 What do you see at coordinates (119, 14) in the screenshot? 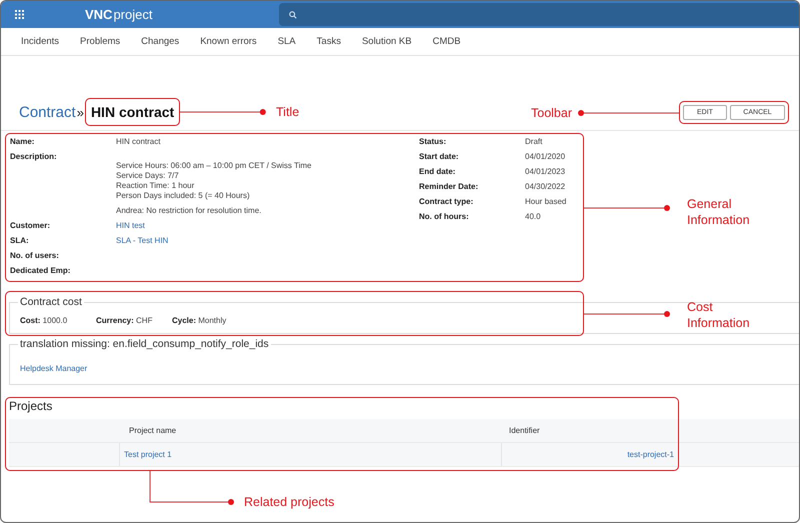
I see `app-logo: VNCproject` at bounding box center [119, 14].